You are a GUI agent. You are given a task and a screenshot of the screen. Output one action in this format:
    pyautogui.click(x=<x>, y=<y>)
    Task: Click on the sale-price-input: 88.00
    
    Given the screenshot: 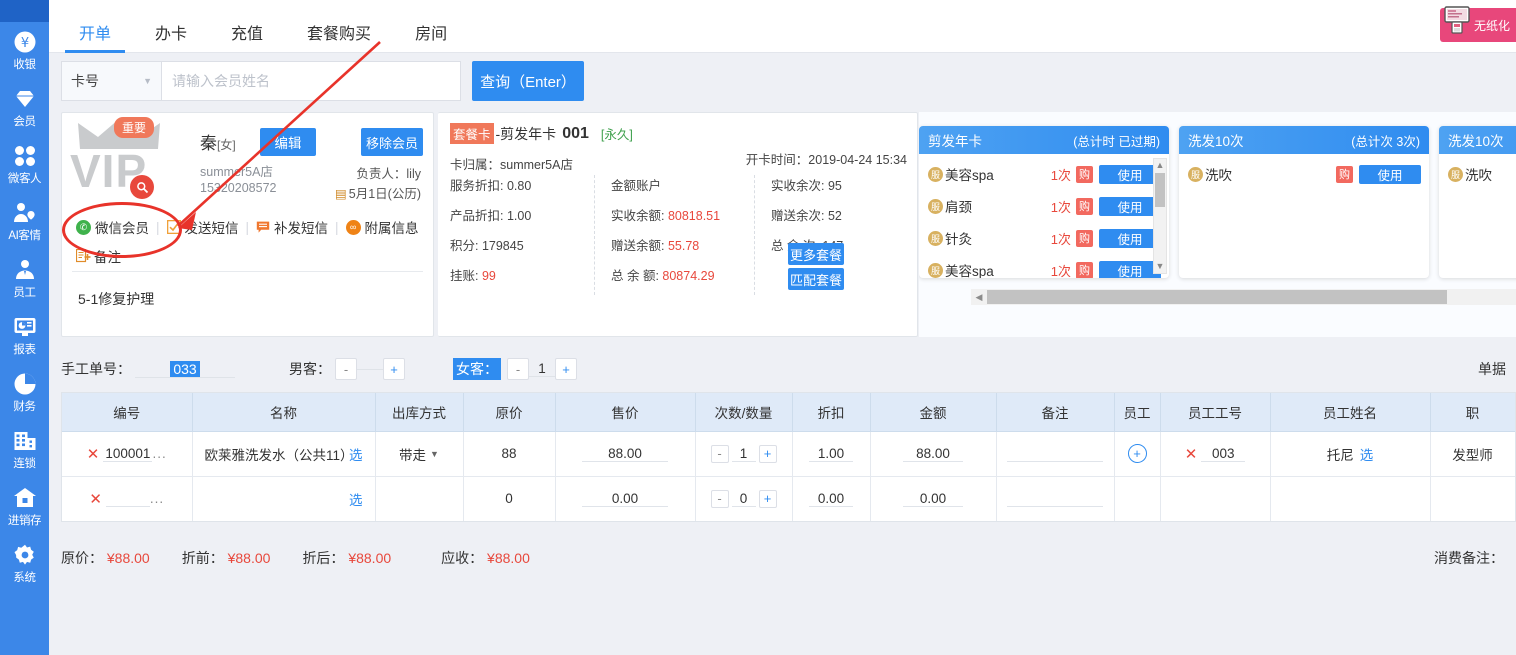 What is the action you would take?
    pyautogui.click(x=625, y=454)
    